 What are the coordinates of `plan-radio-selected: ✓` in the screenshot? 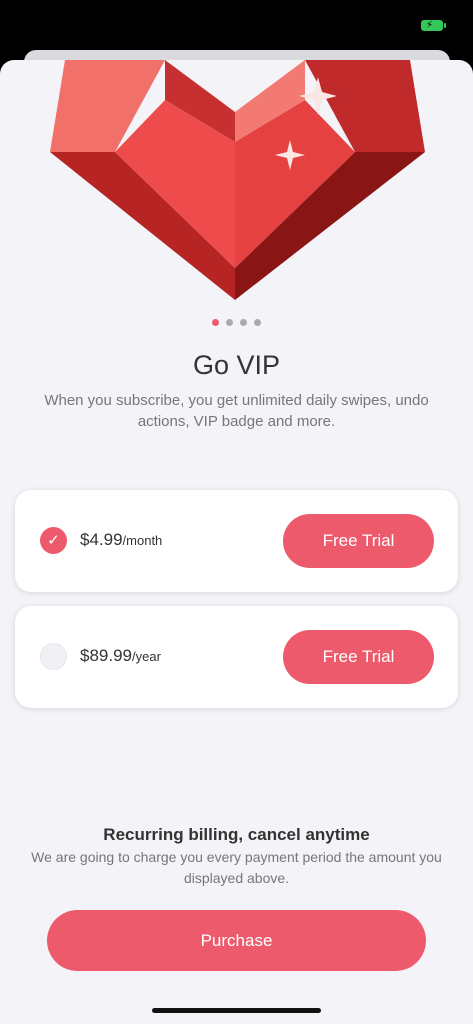 It's located at (53, 540).